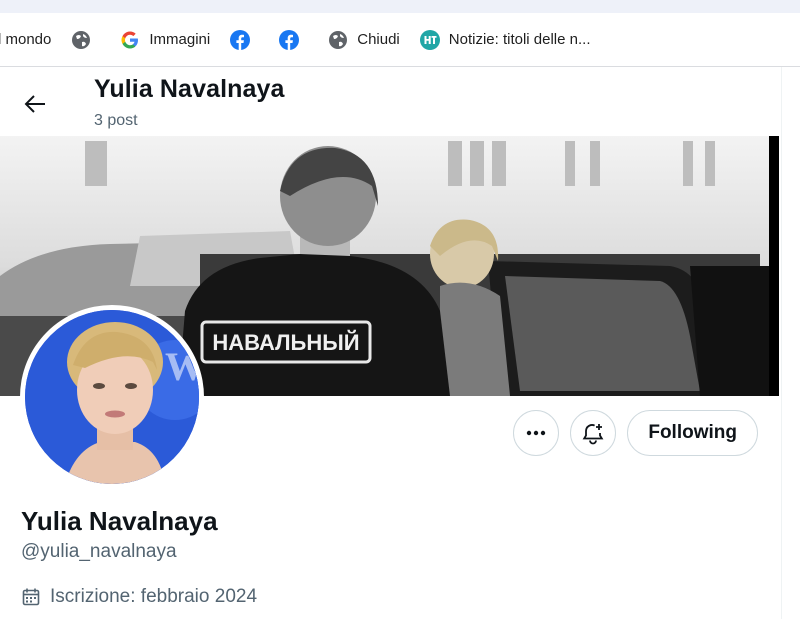 The height and width of the screenshot is (619, 800). I want to click on notifications-button, so click(593, 433).